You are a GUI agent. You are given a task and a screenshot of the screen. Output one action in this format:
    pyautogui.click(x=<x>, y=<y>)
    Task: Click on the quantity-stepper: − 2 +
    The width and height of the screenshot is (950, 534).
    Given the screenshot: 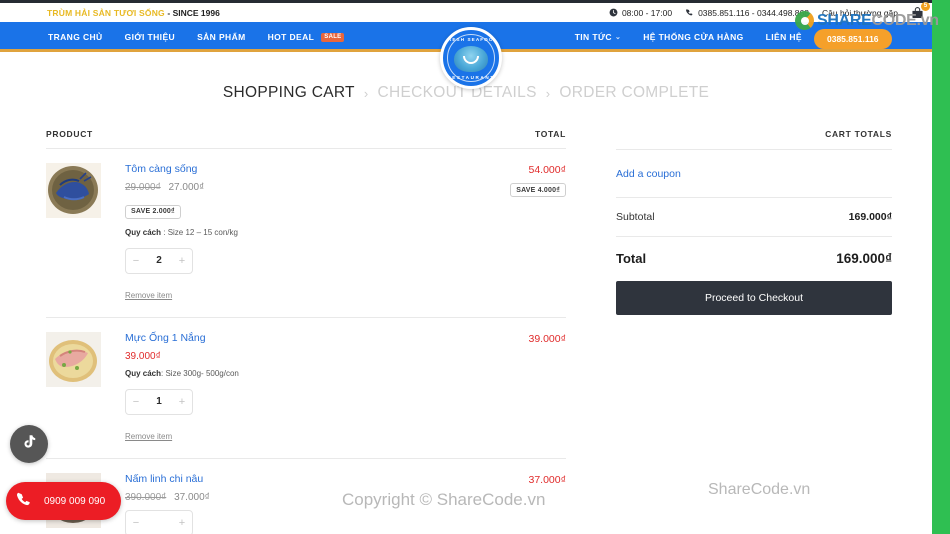 What is the action you would take?
    pyautogui.click(x=159, y=260)
    